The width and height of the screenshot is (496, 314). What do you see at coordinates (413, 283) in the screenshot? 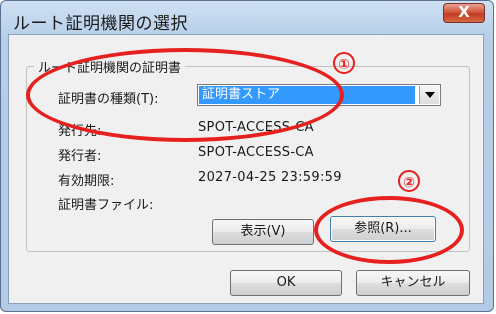
I see `cancel-button: キャンセル` at bounding box center [413, 283].